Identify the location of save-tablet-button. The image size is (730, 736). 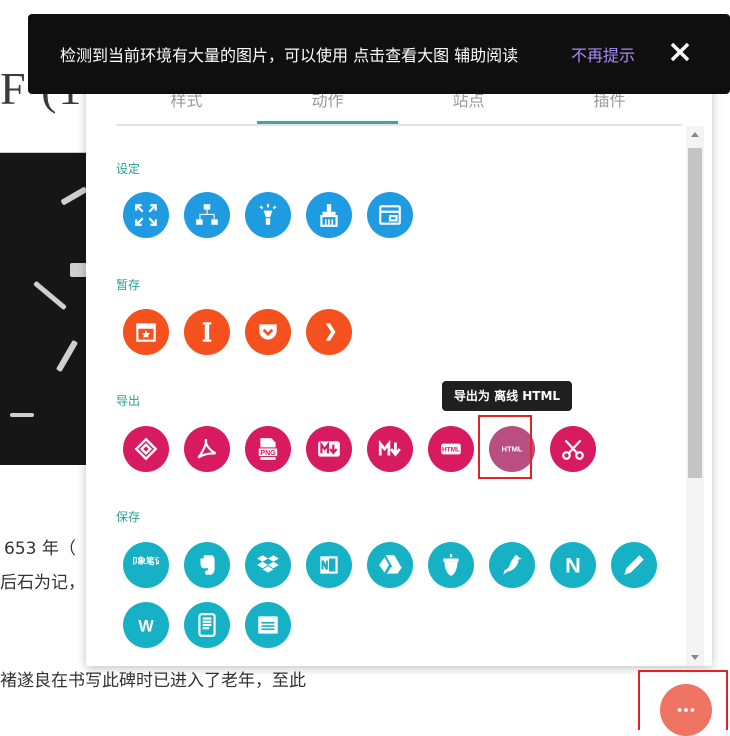
(207, 625).